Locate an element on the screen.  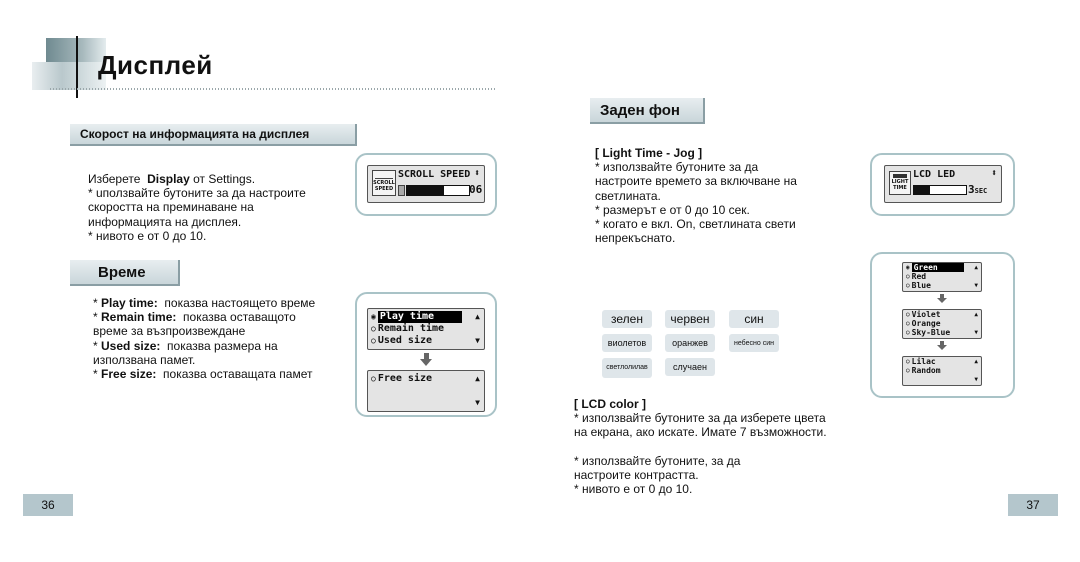
text-line: настроите времето за включване на is located at coordinates (696, 181).